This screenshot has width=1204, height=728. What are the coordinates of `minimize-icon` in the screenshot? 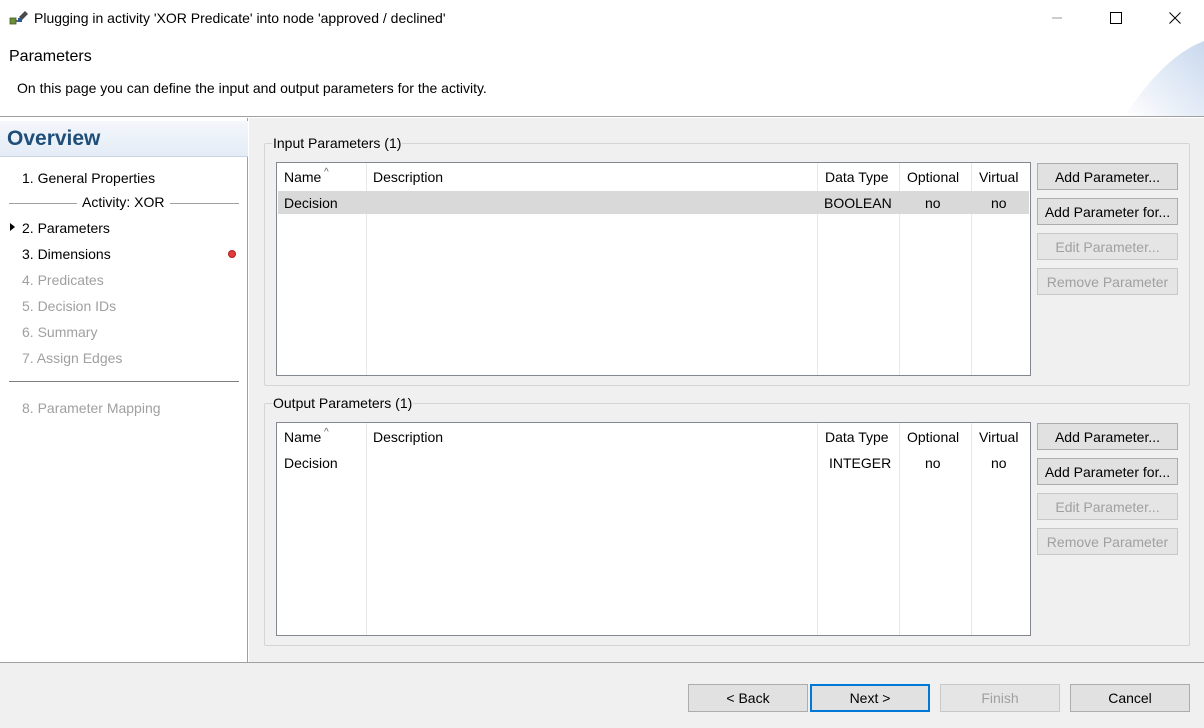 It's located at (1057, 18).